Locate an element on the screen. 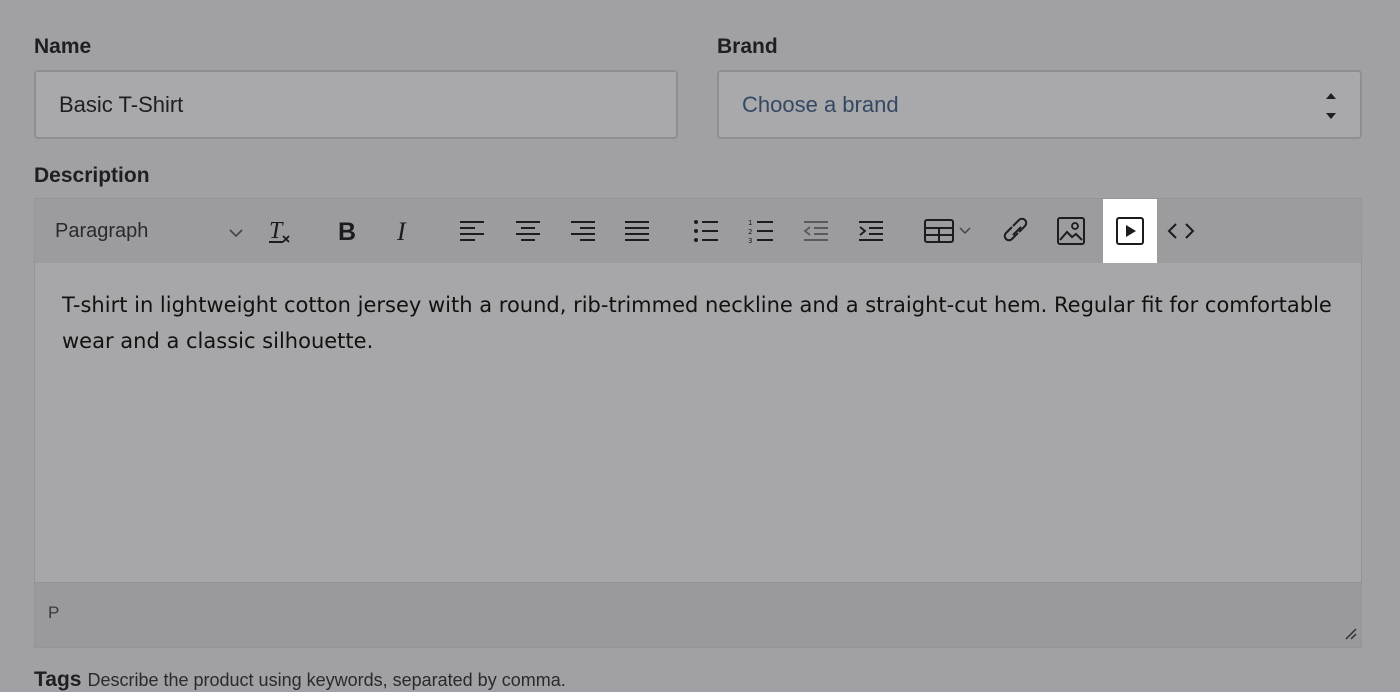 The image size is (1400, 692). link-button is located at coordinates (1017, 231).